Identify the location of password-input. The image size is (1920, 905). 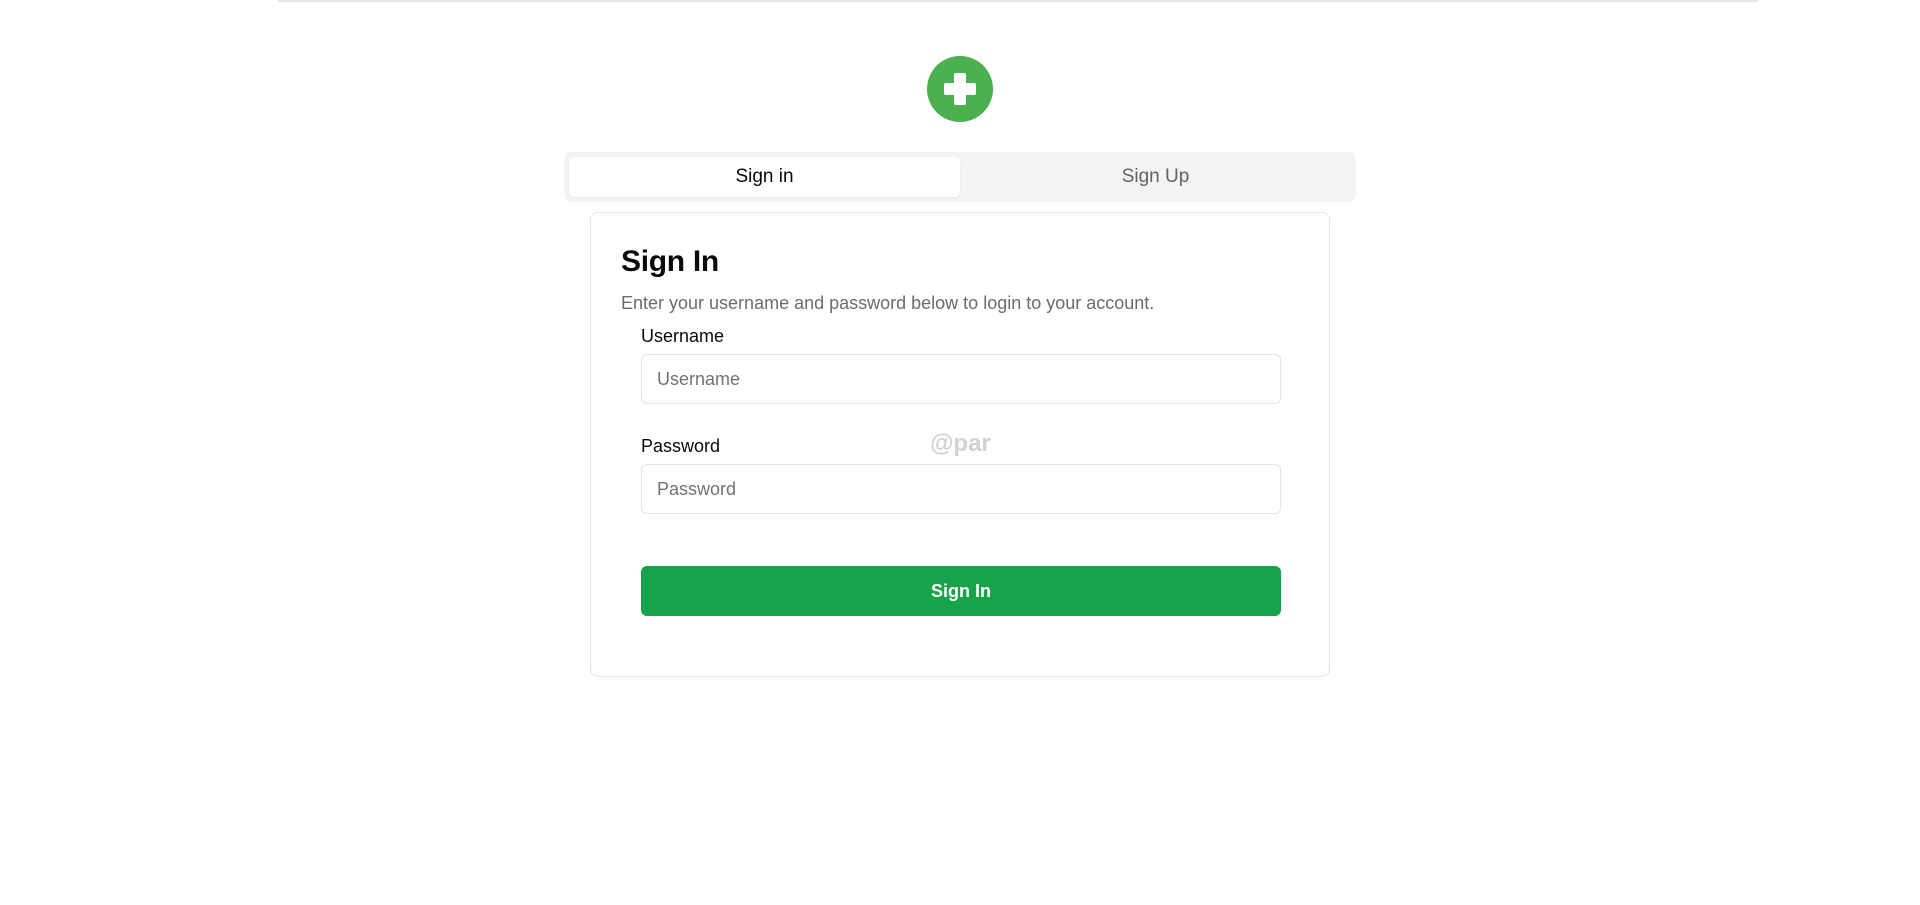
(961, 489).